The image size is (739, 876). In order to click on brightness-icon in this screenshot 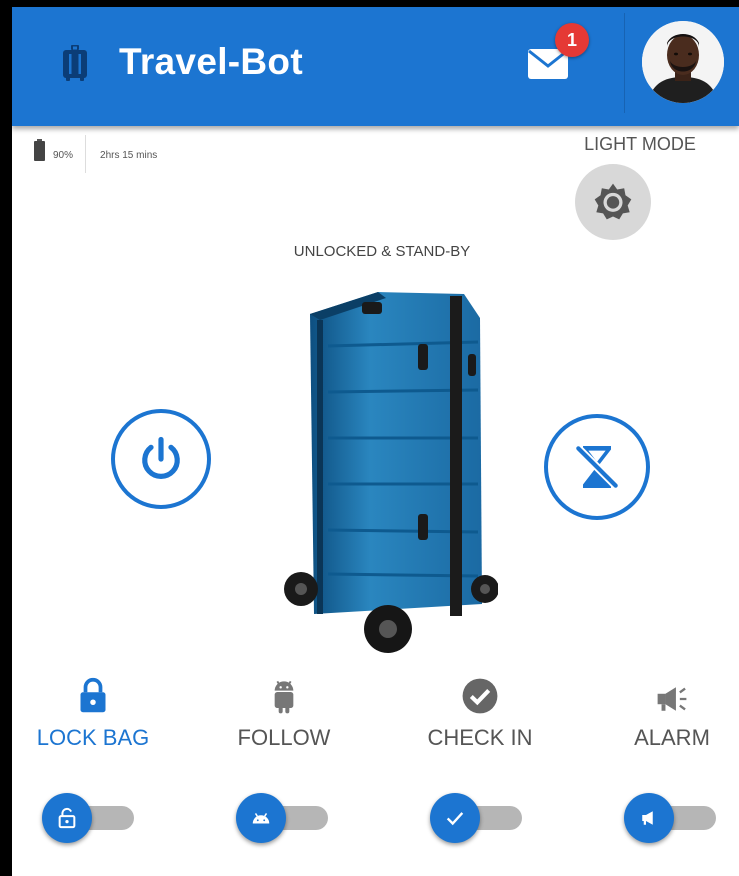, I will do `click(613, 201)`.